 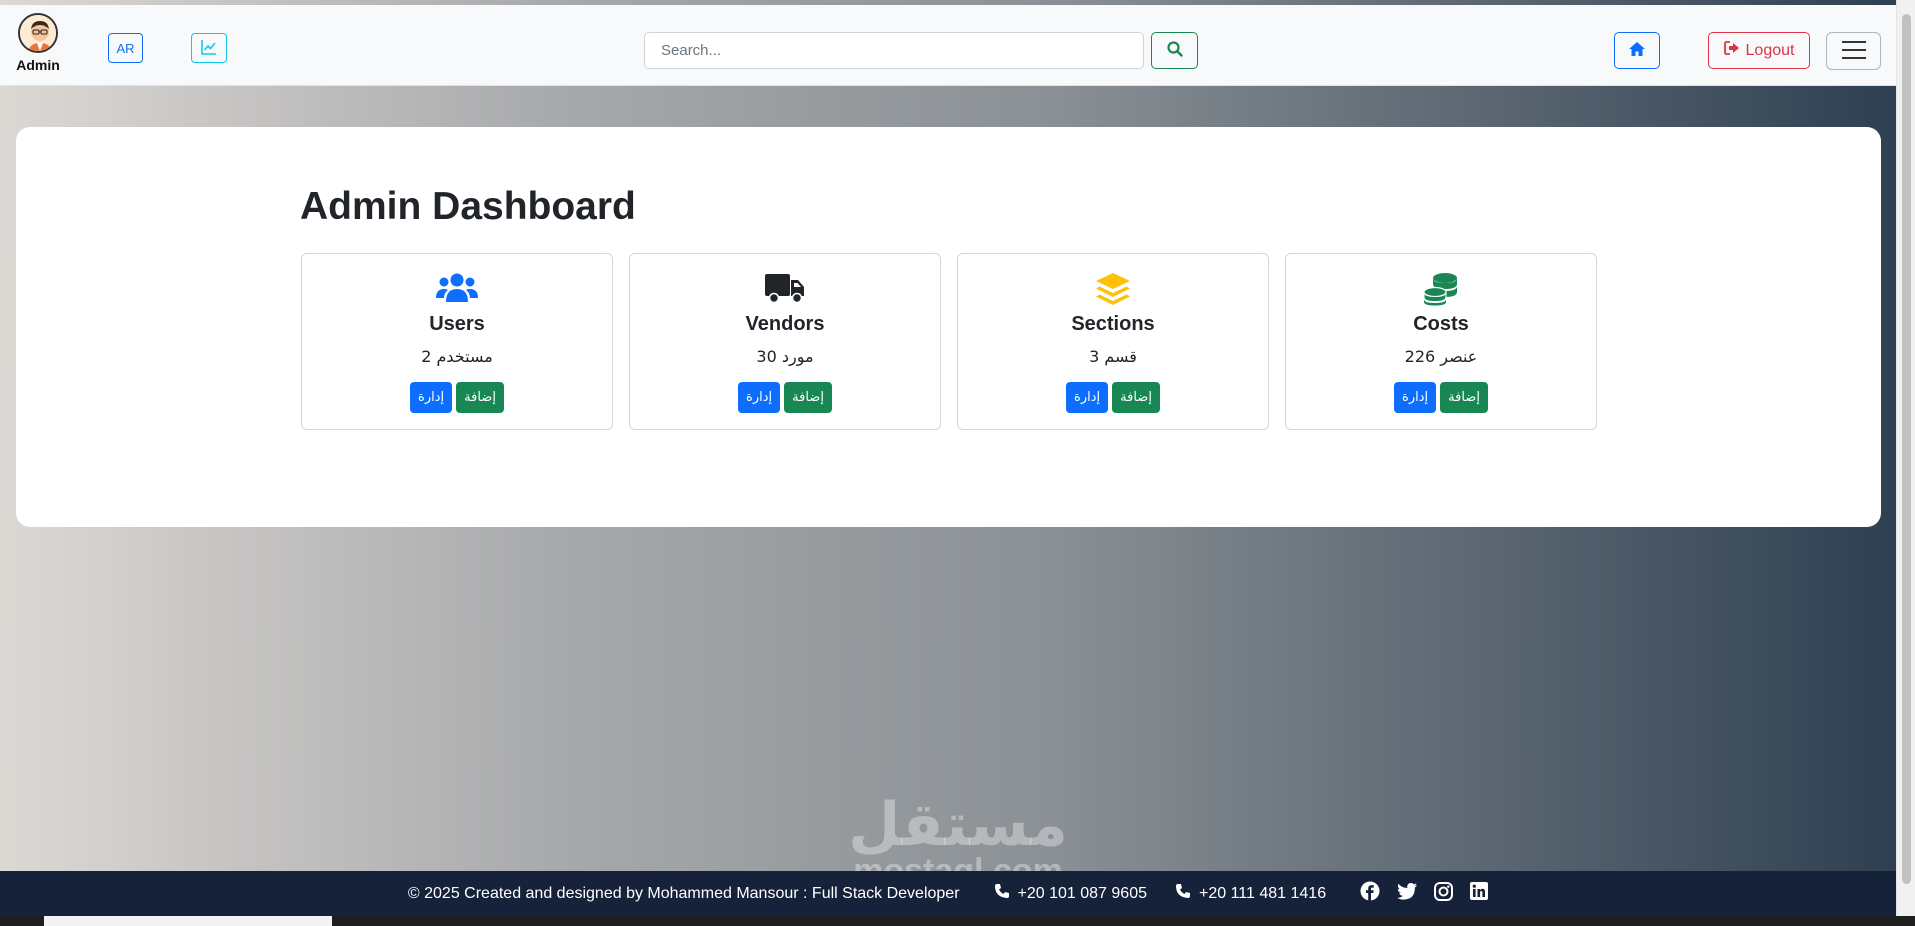 I want to click on add-cost-button: إضافة, so click(x=1464, y=397).